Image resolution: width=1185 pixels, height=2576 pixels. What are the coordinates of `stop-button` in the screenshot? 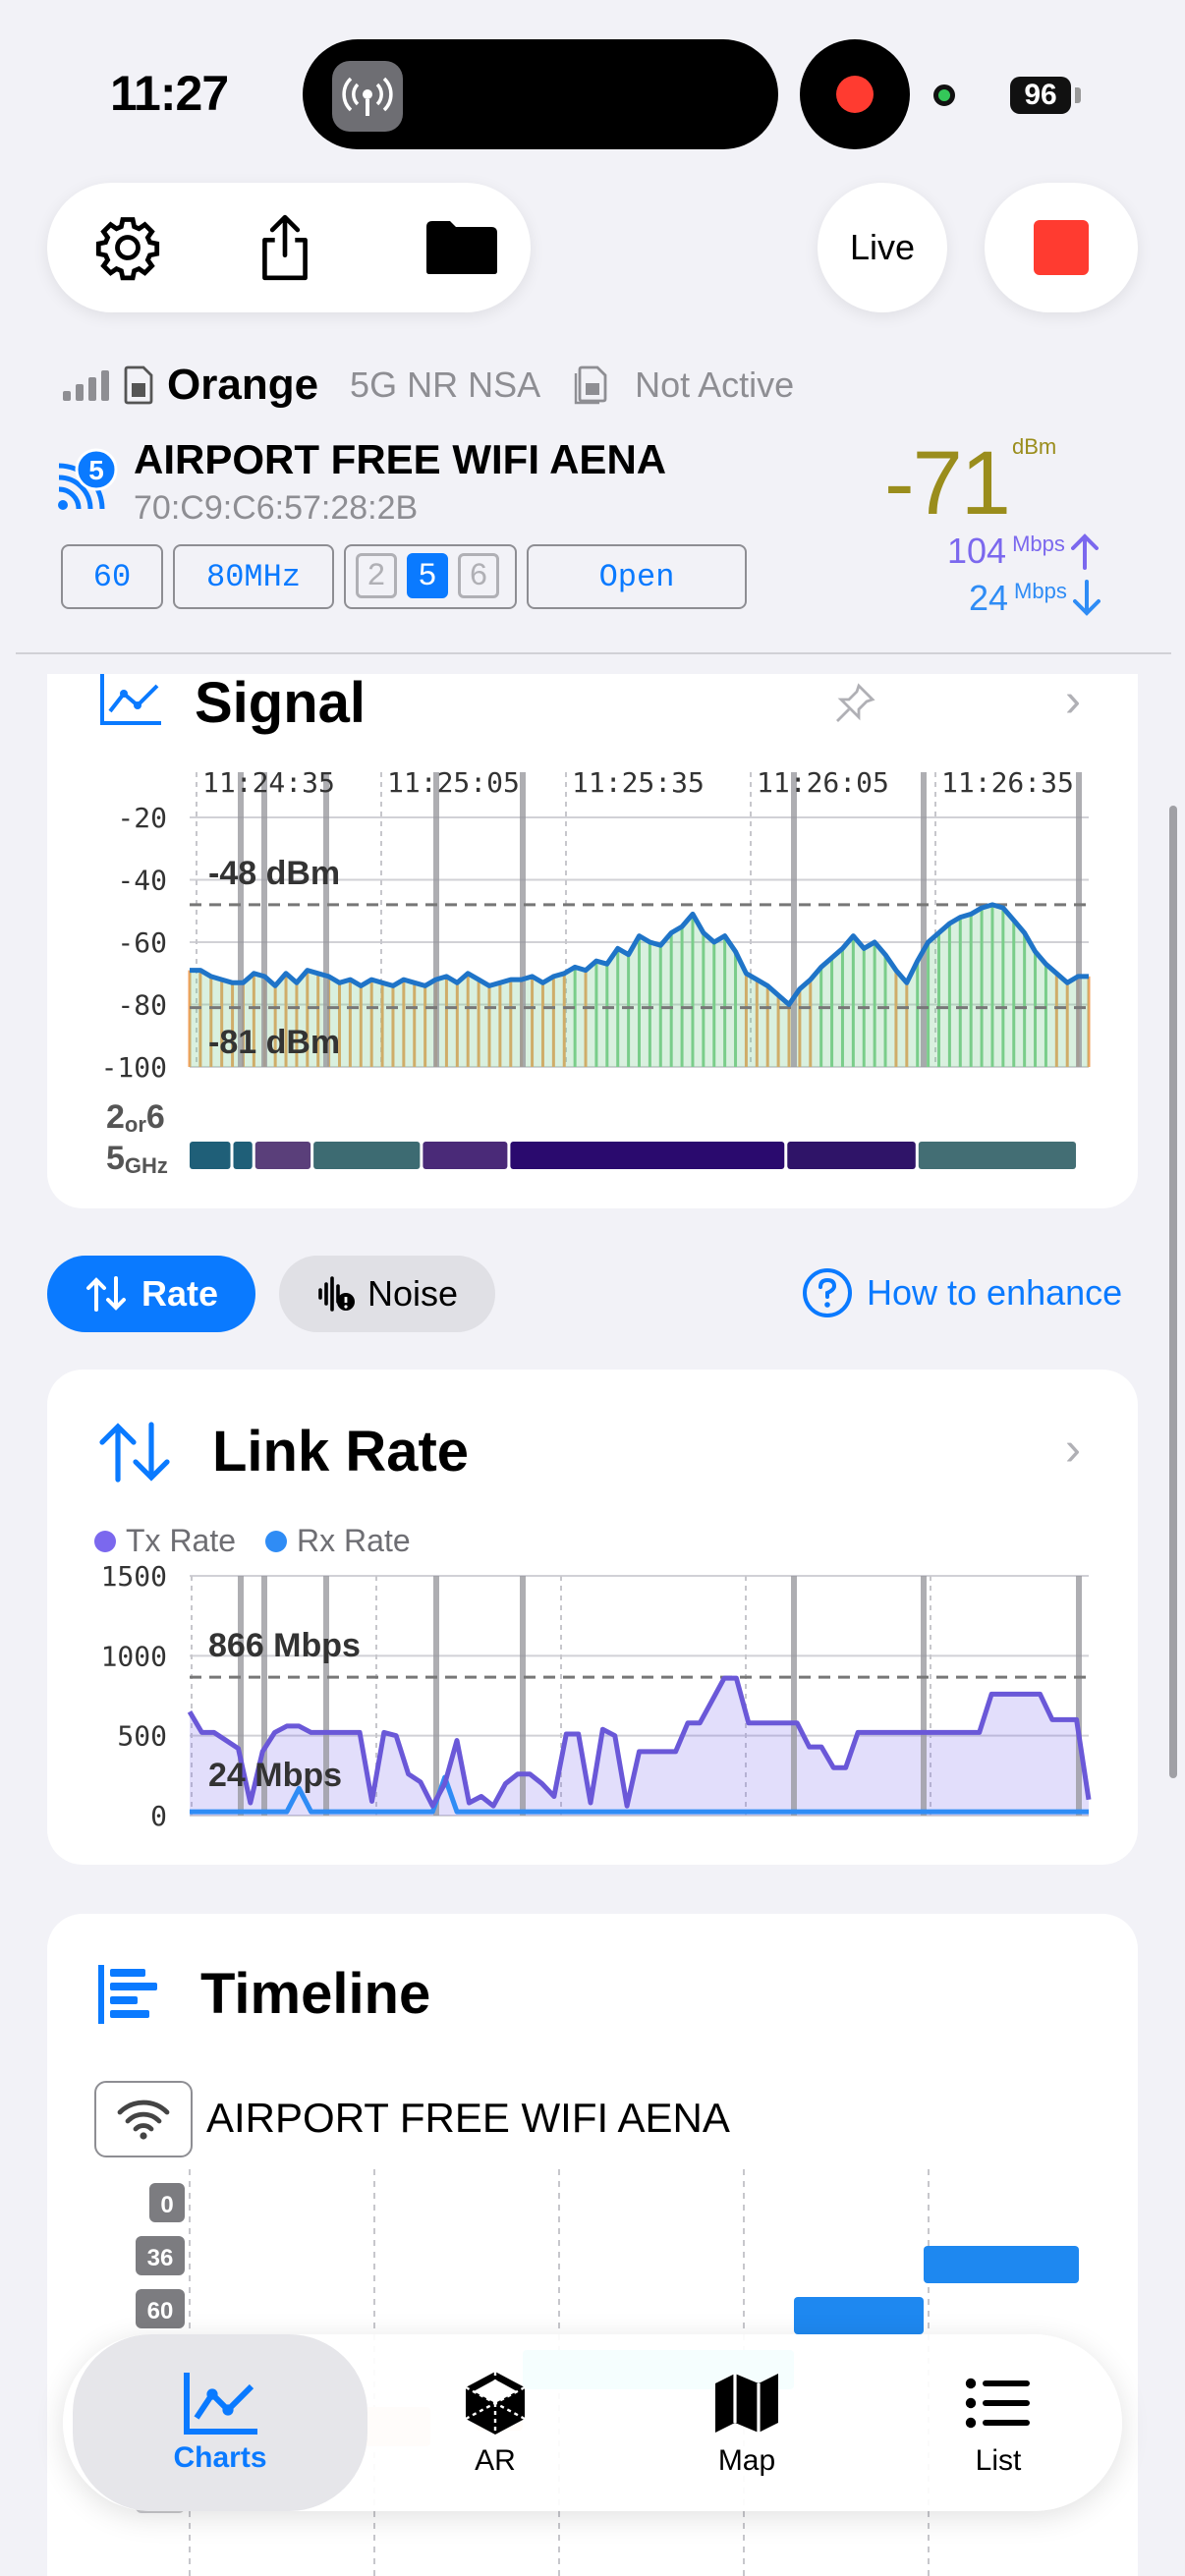 It's located at (1061, 247).